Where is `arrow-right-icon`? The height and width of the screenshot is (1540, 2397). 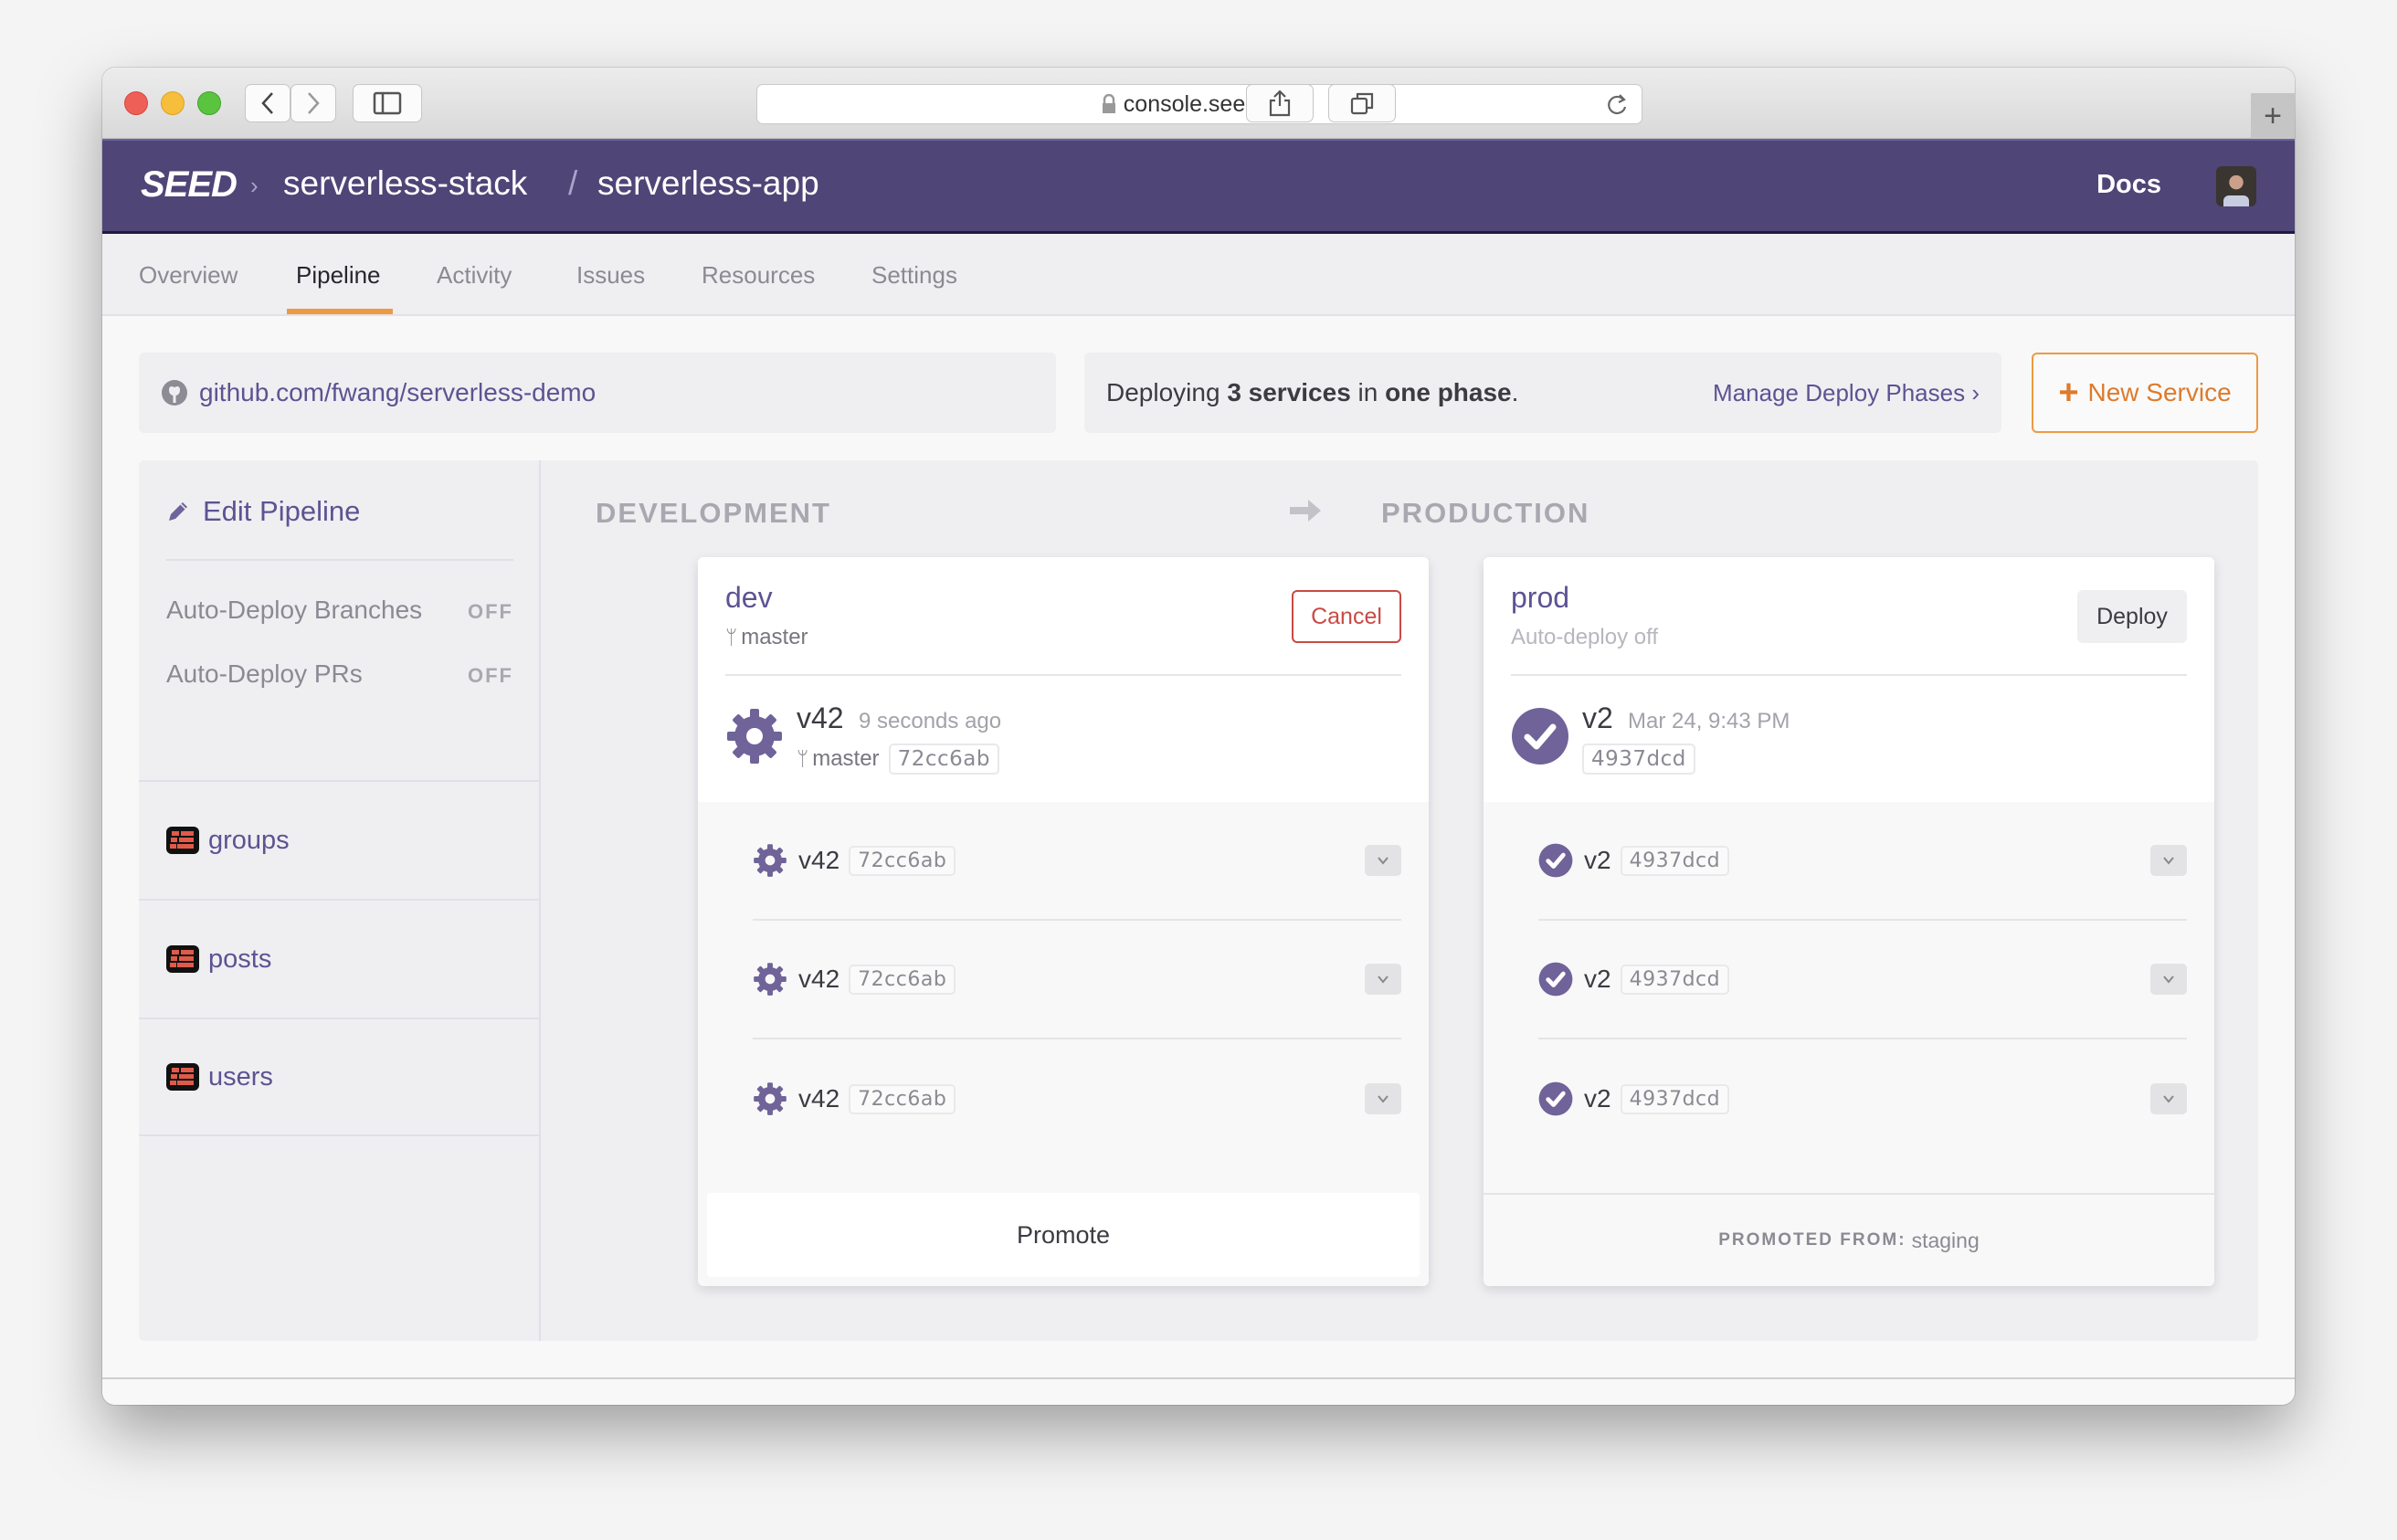
arrow-right-icon is located at coordinates (1305, 511).